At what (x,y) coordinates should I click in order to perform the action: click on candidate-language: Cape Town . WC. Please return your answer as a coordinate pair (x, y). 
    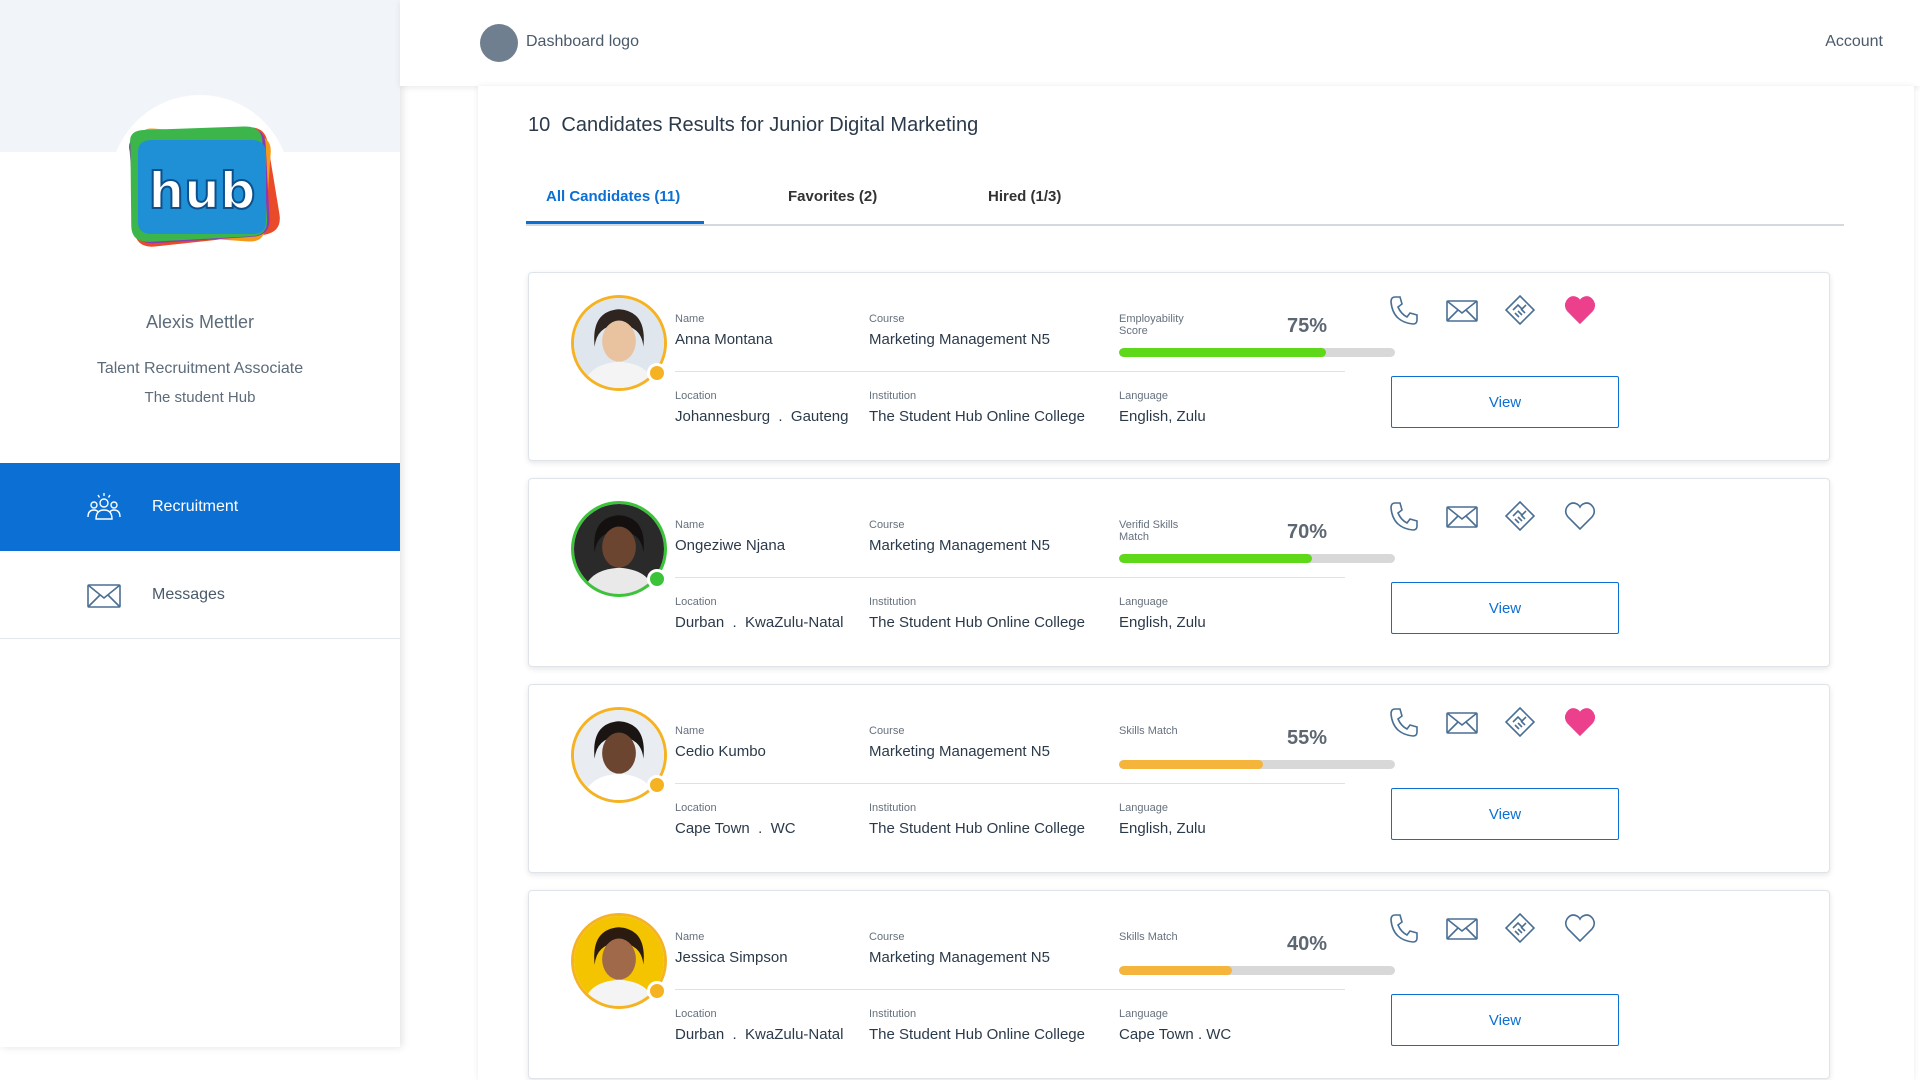
    Looking at the image, I should click on (1175, 1034).